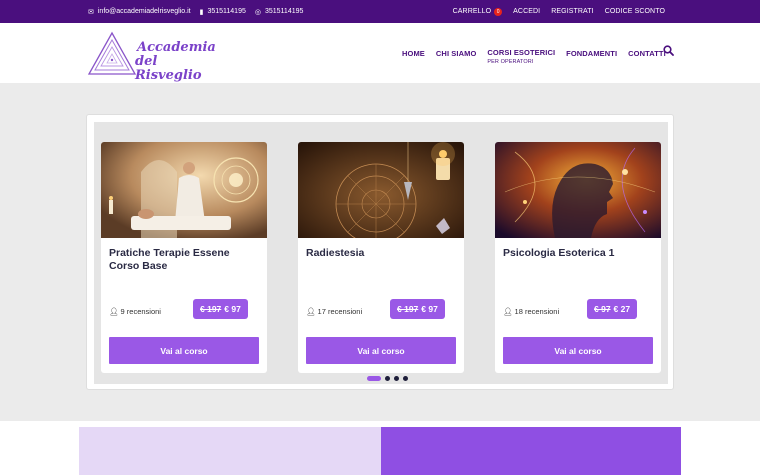 This screenshot has height=475, width=760. What do you see at coordinates (498, 11) in the screenshot?
I see `cart-count-badge: 0` at bounding box center [498, 11].